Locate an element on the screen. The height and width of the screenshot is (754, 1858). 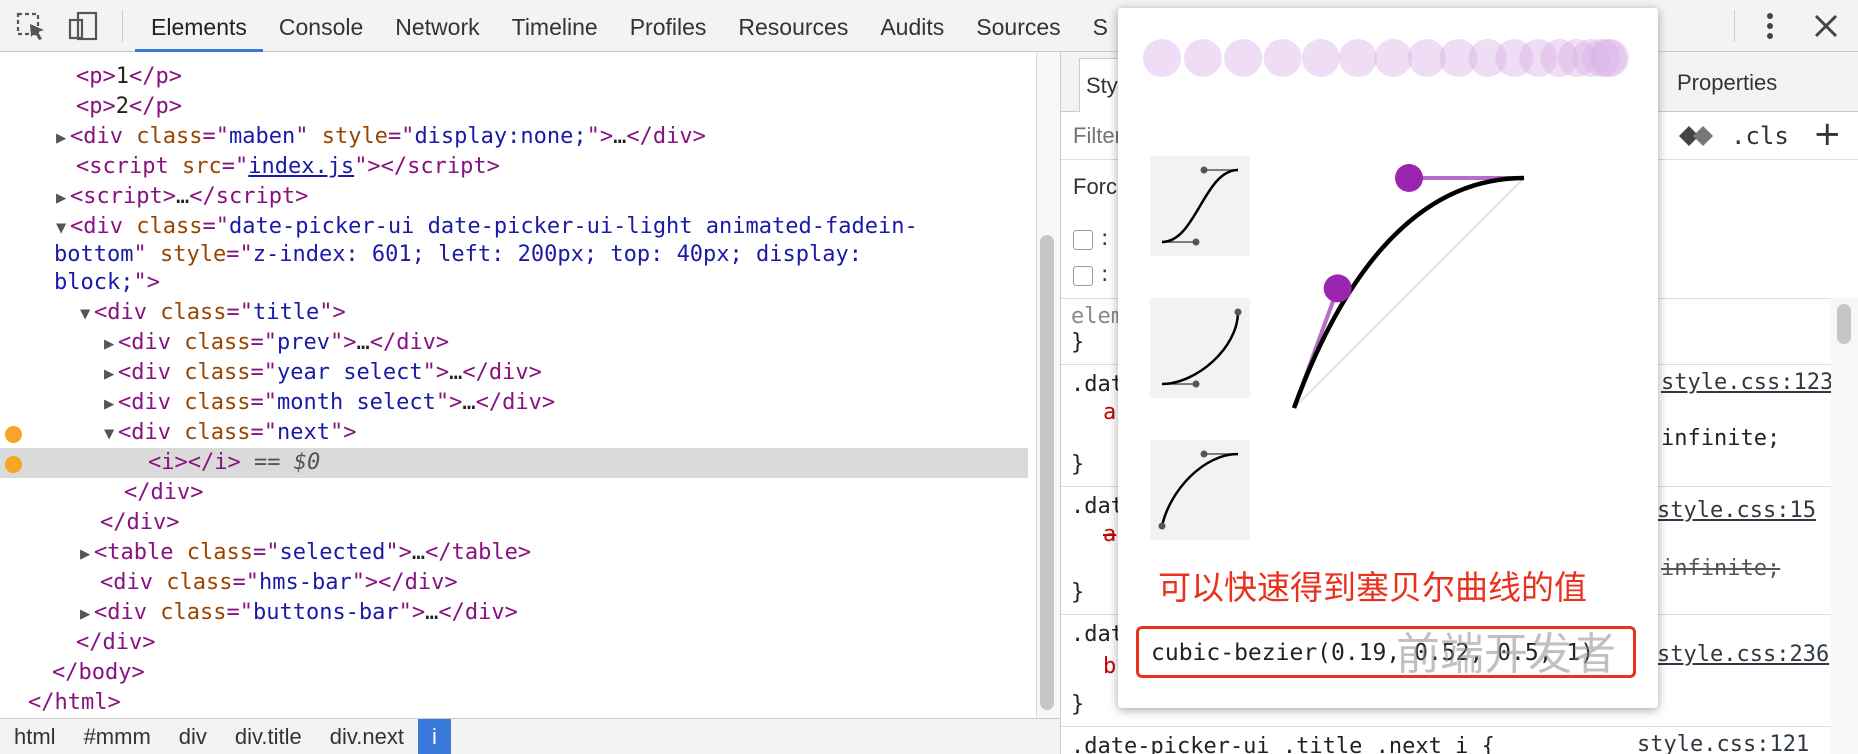
dom-text: 2 is located at coordinates (122, 106).